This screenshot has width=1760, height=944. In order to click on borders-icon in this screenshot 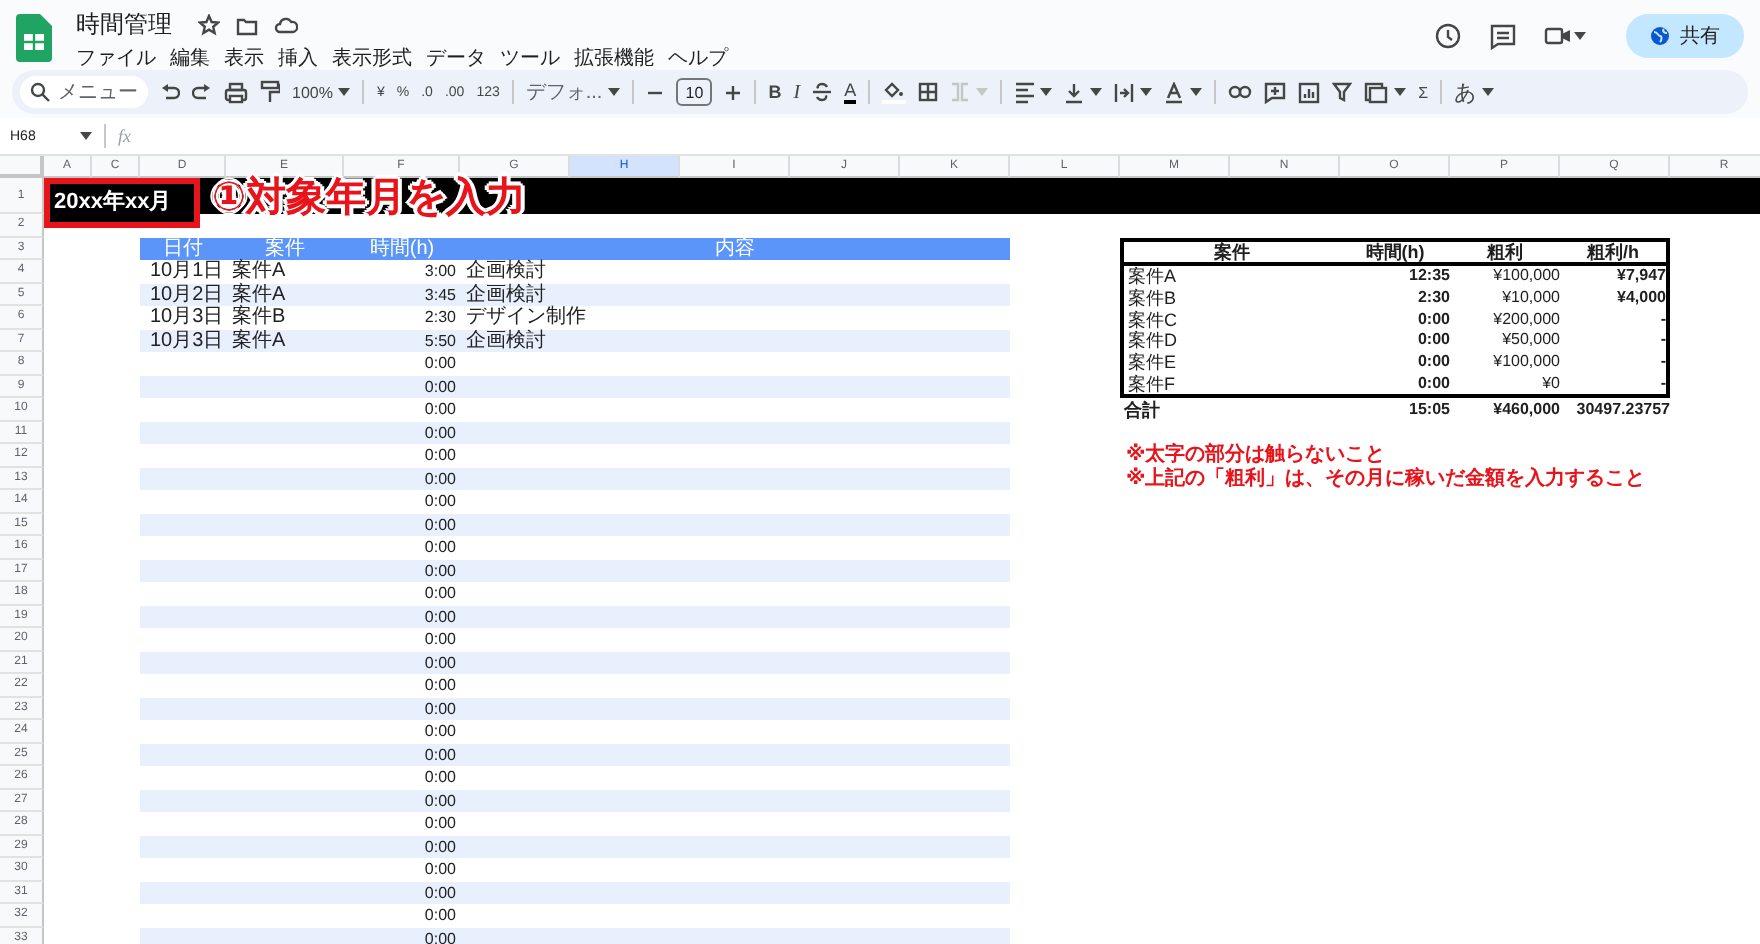, I will do `click(928, 92)`.